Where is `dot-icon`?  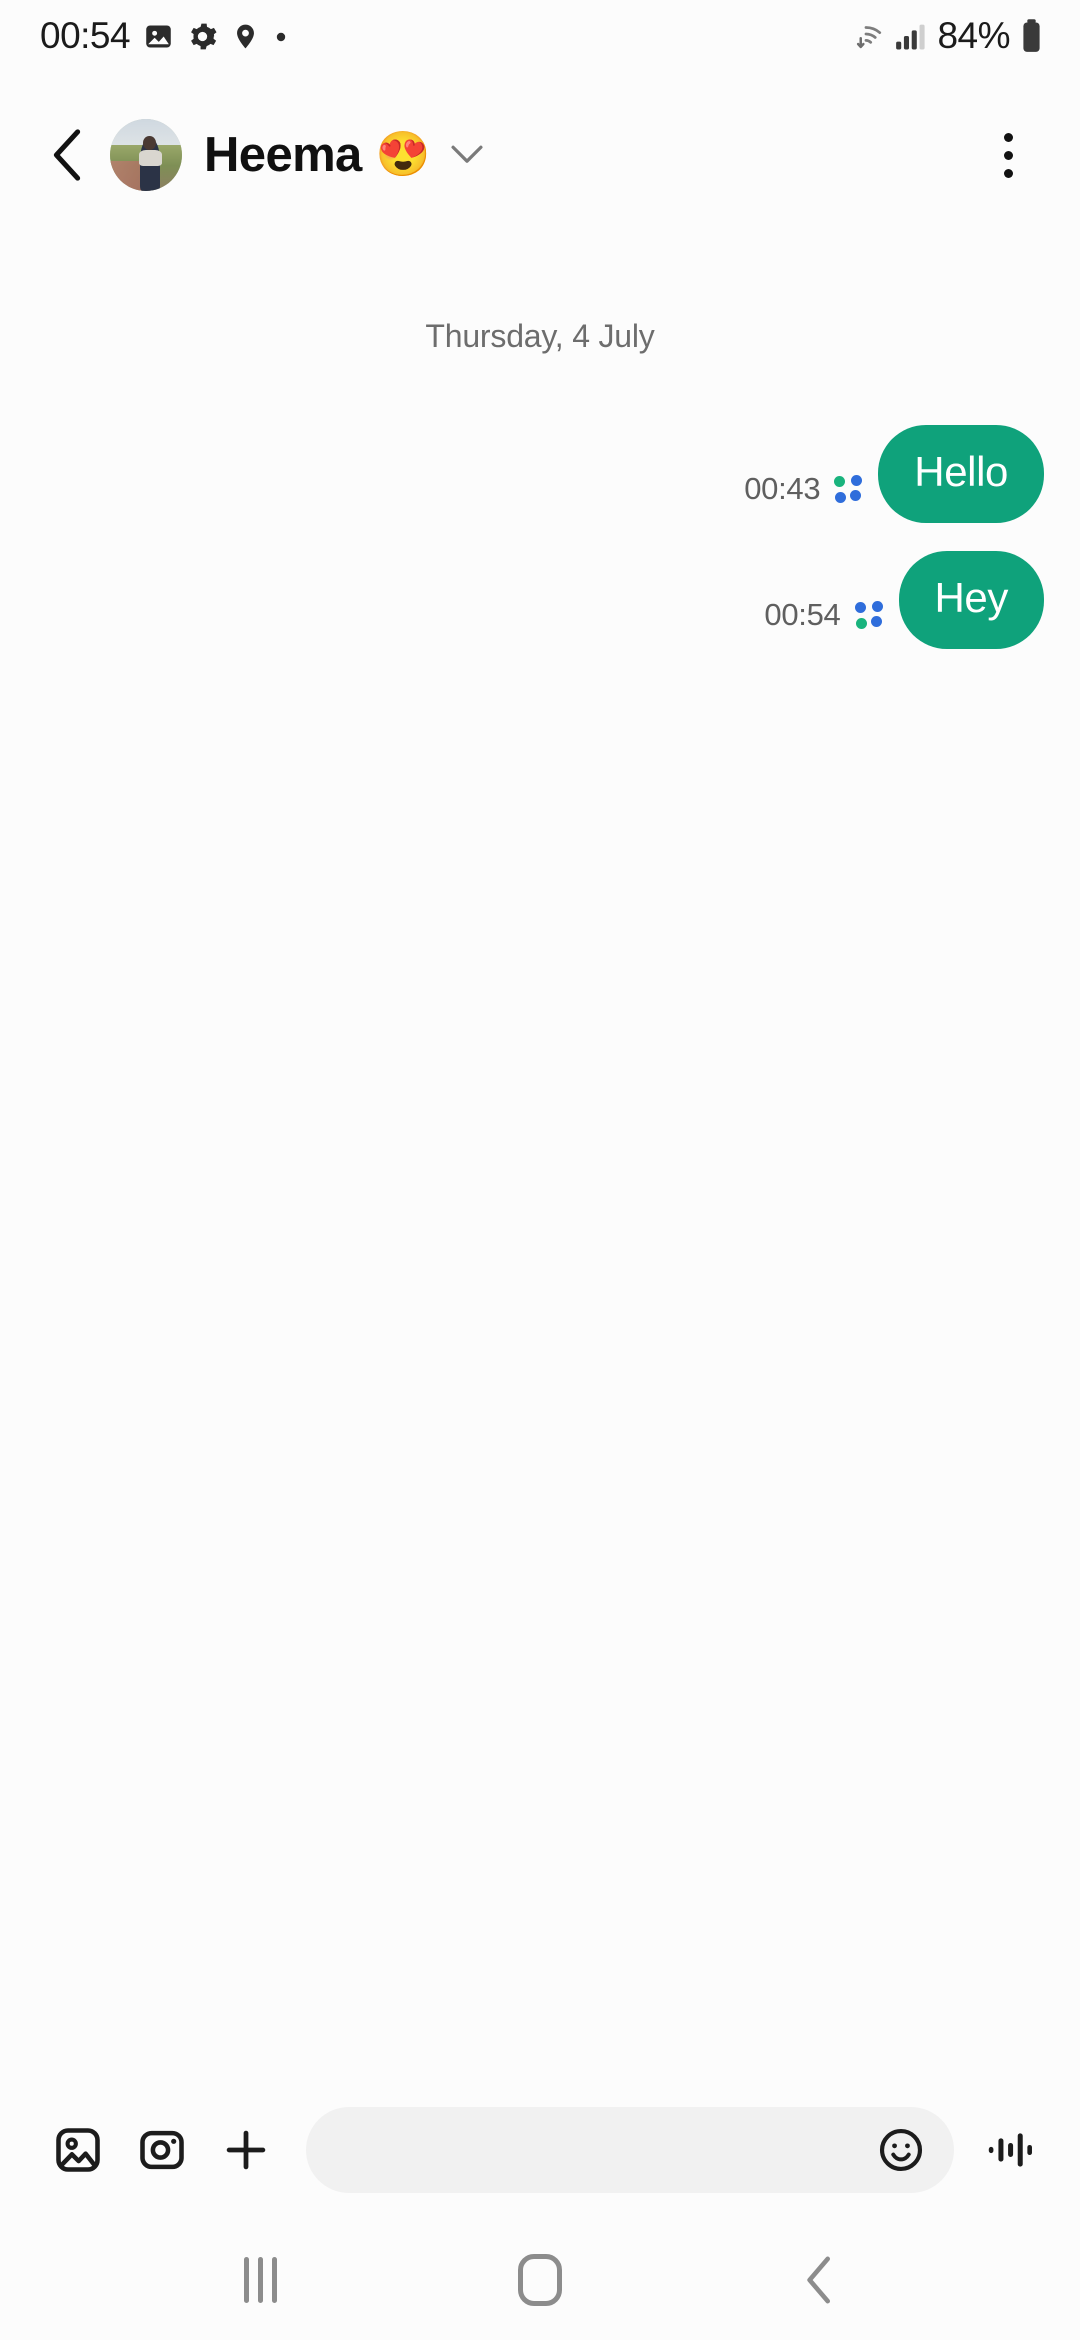 dot-icon is located at coordinates (281, 36).